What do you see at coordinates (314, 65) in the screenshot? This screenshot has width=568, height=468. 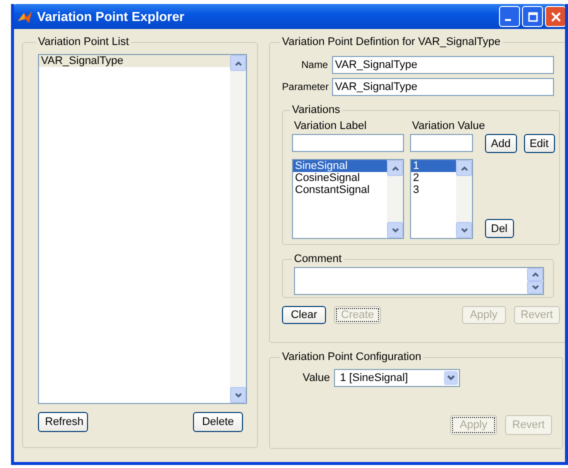 I see `field-label: Name` at bounding box center [314, 65].